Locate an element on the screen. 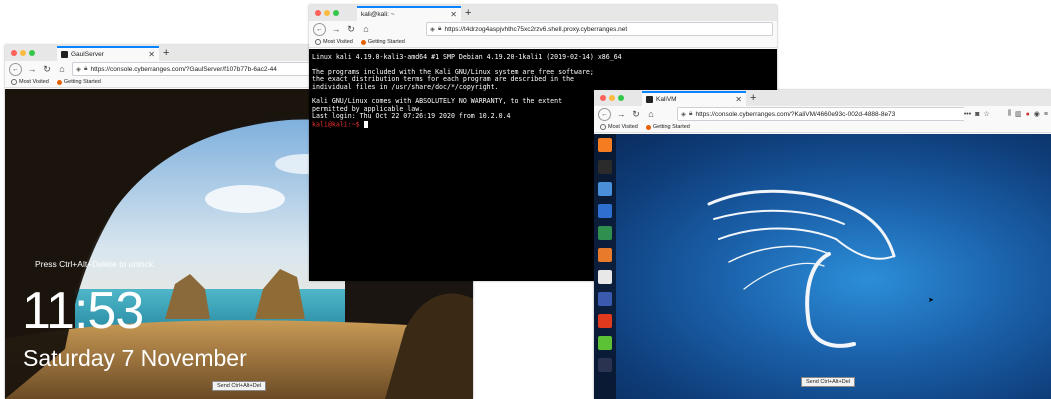  menu-icon: ≡ is located at coordinates (1046, 114).